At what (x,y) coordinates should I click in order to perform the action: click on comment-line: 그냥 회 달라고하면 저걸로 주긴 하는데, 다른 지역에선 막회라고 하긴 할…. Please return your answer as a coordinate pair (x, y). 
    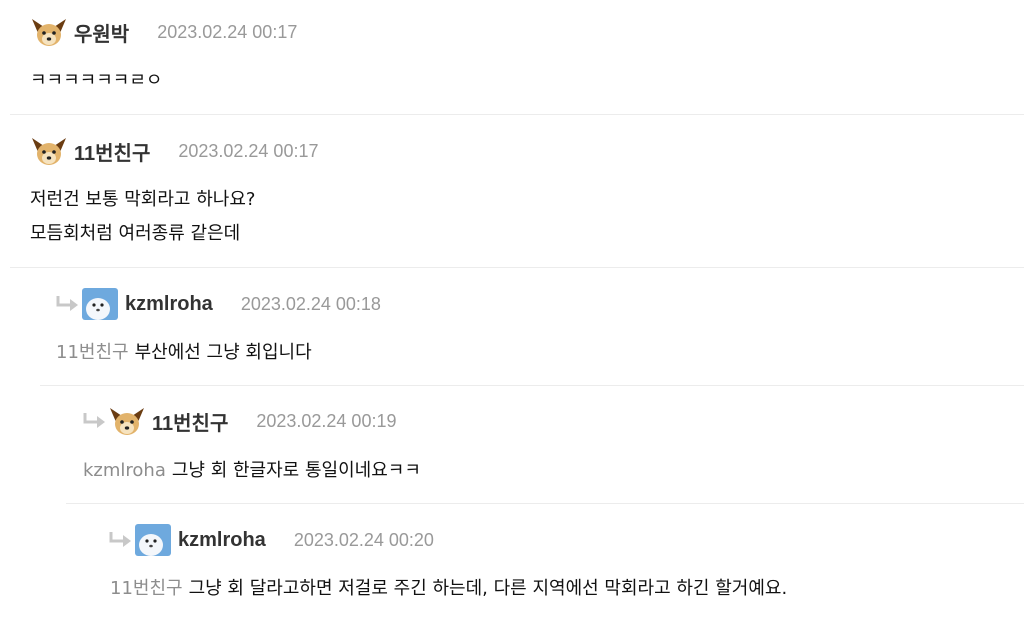
    Looking at the image, I should click on (488, 588).